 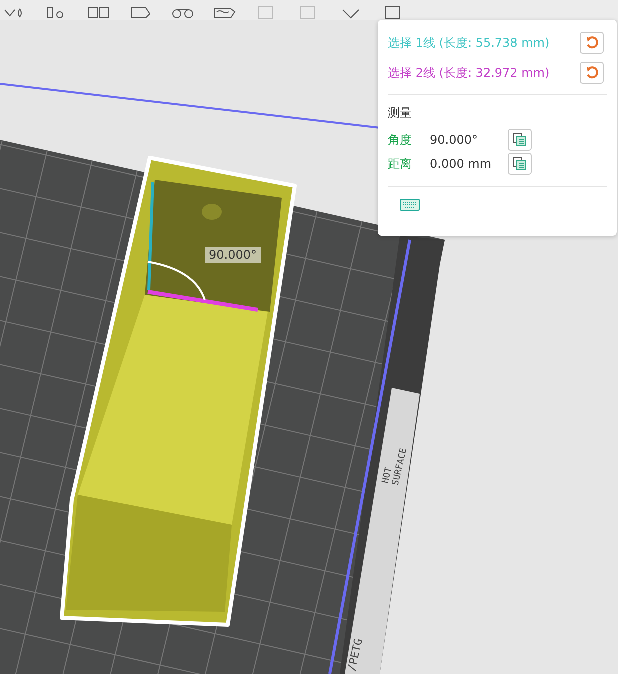 I want to click on bed-label: /PETG, so click(x=355, y=655).